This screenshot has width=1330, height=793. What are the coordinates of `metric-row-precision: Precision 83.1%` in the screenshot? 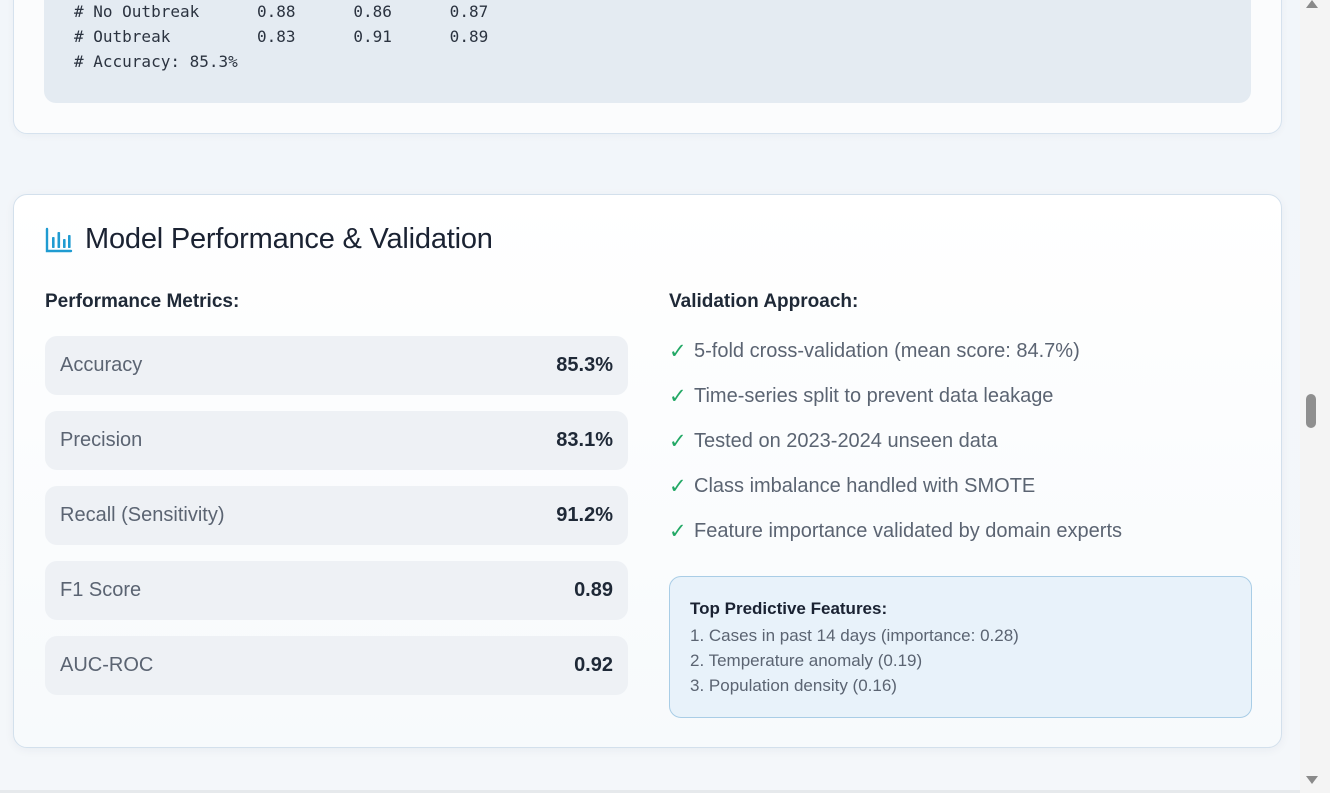 It's located at (336, 440).